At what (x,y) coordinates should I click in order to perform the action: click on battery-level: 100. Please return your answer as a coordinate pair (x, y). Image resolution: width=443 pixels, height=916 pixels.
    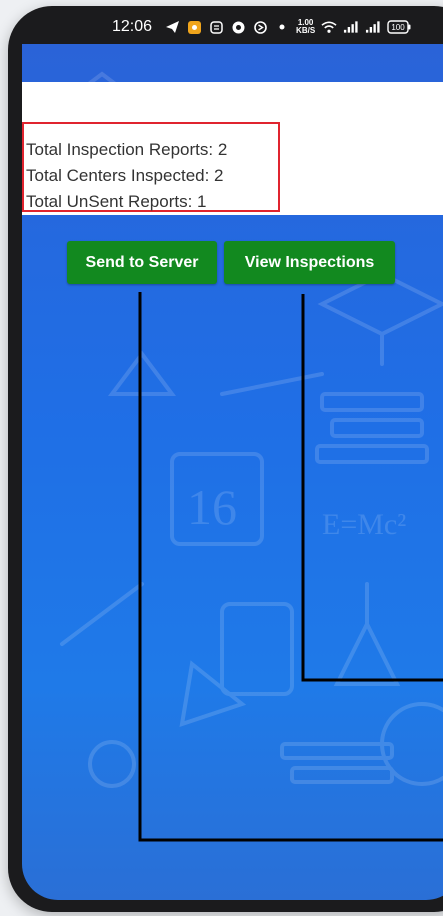
    Looking at the image, I should click on (398, 27).